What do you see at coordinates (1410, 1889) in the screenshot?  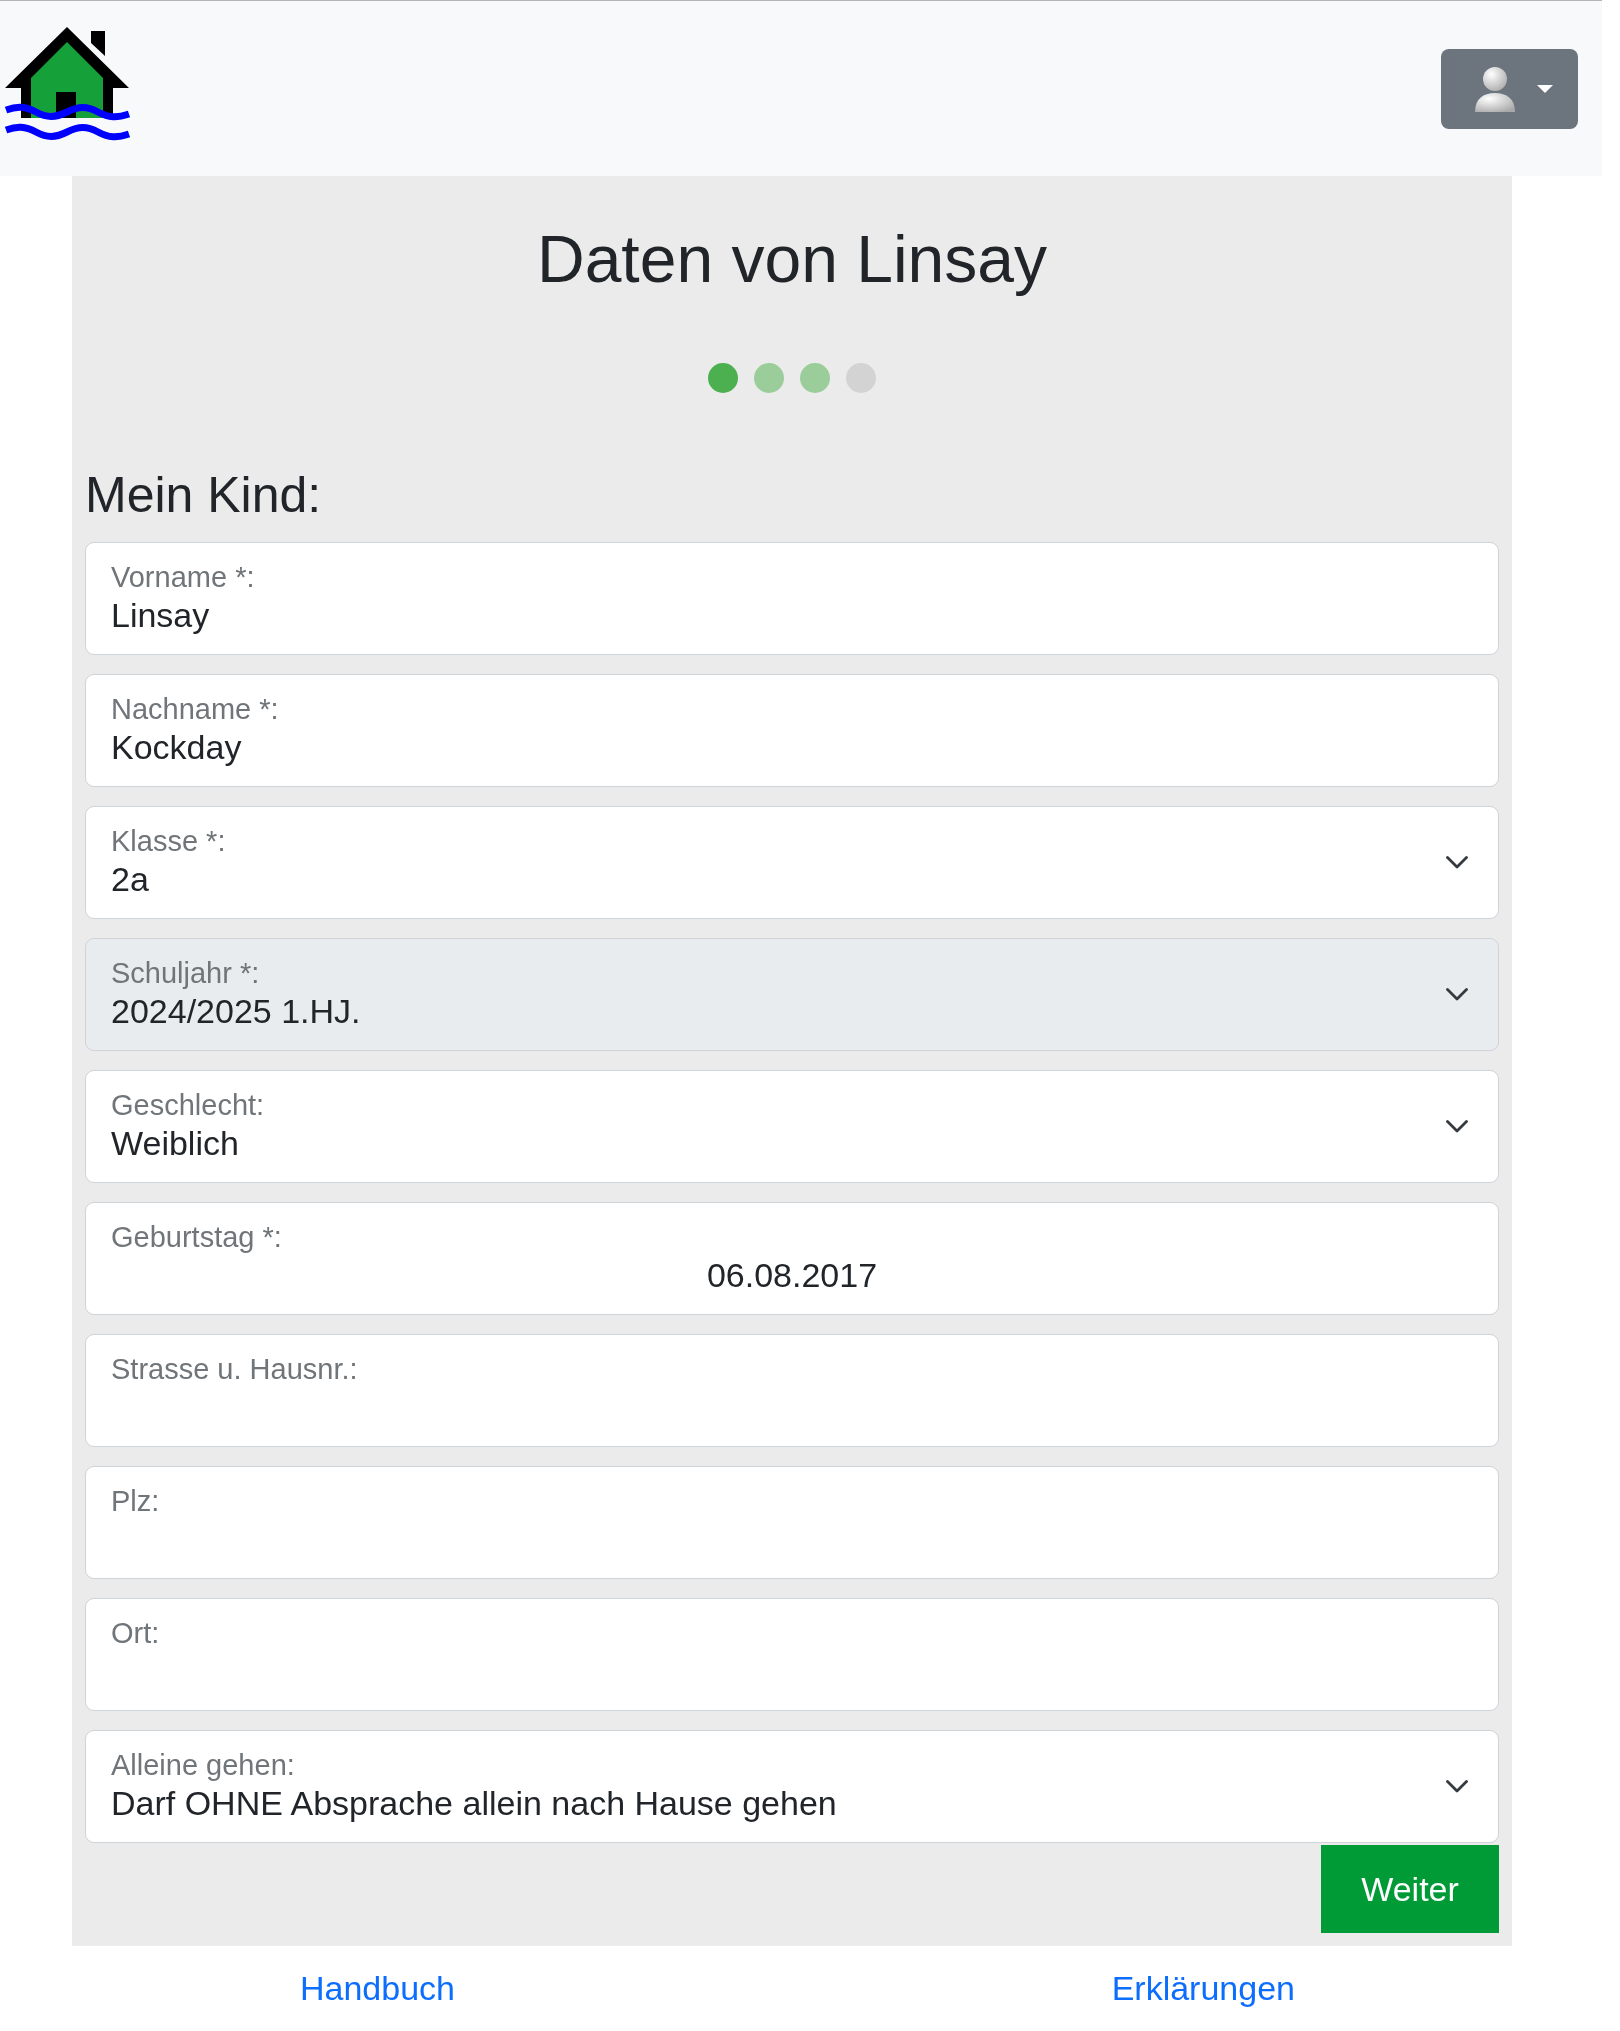 I see `next-button: Weiter` at bounding box center [1410, 1889].